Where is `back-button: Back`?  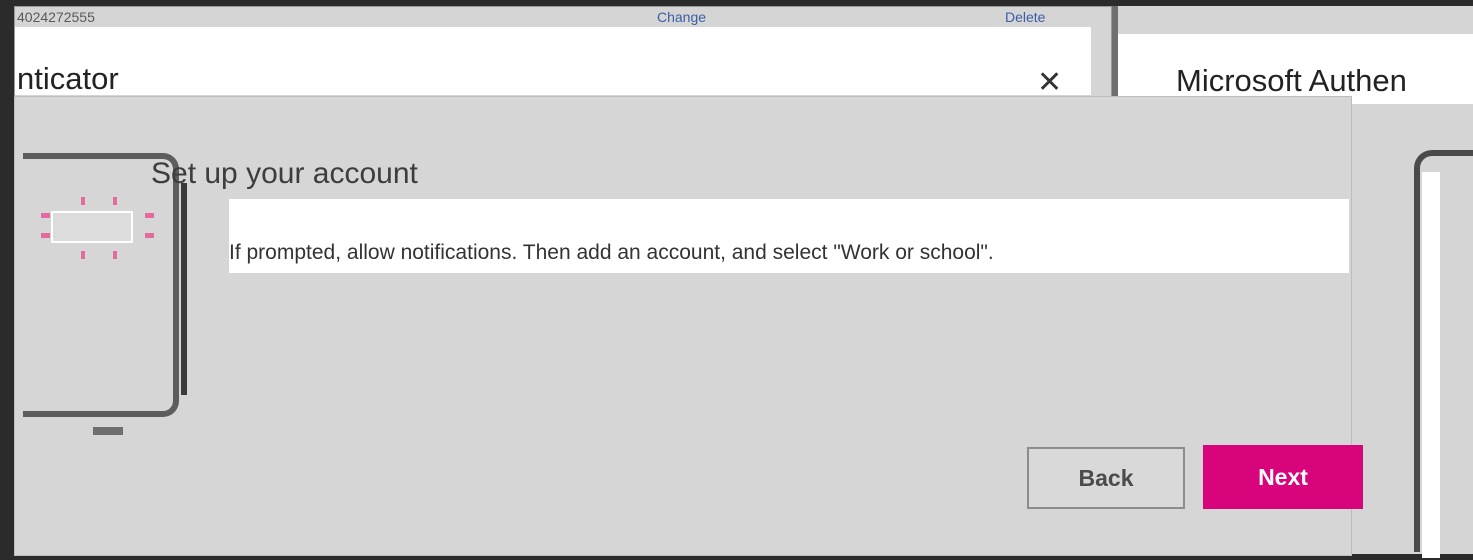 back-button: Back is located at coordinates (1106, 478).